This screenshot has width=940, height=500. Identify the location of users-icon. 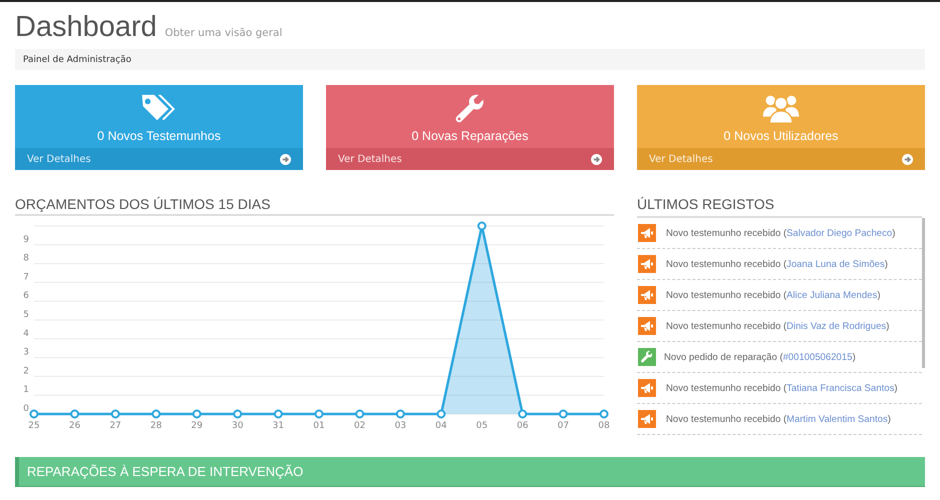
(781, 108).